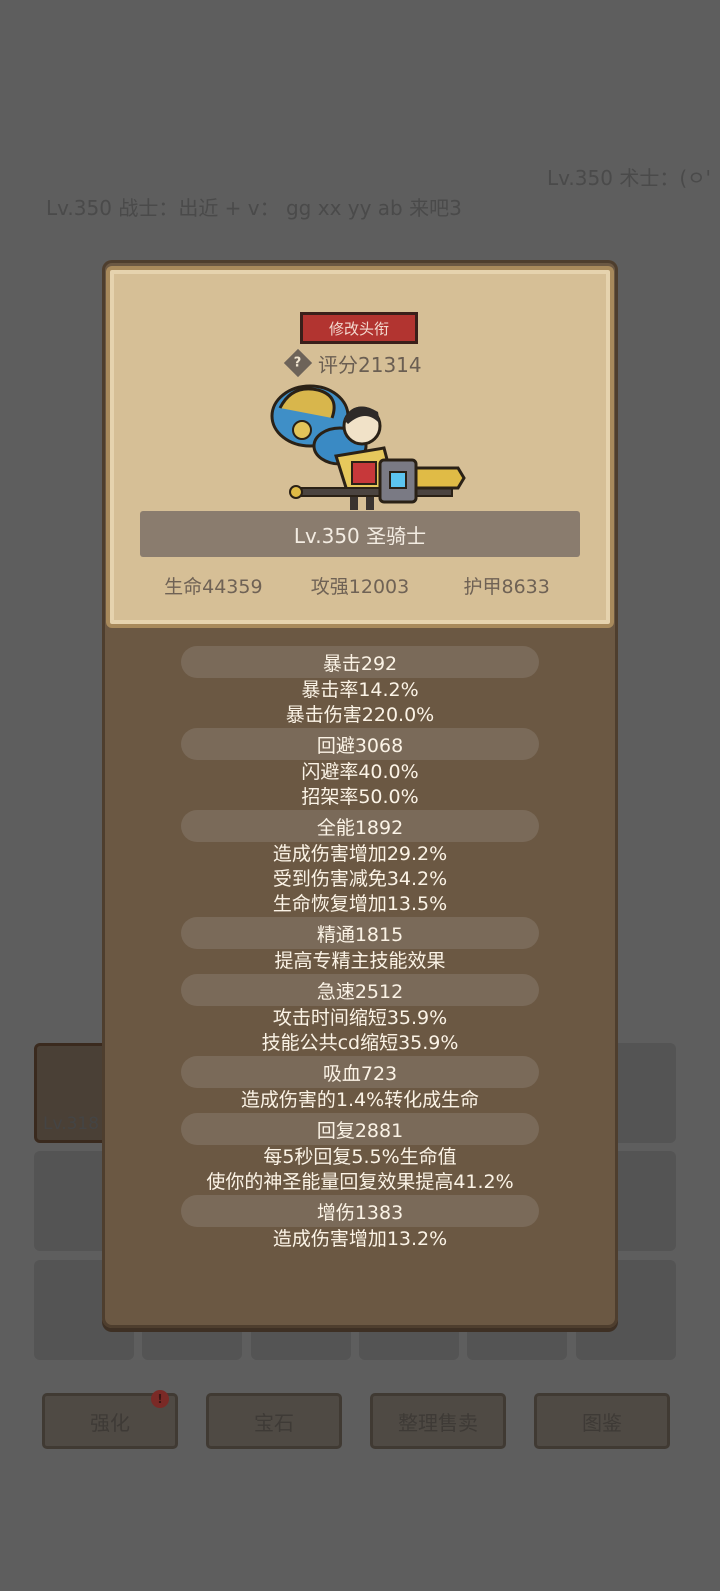 The width and height of the screenshot is (720, 1591). I want to click on stat-line: 暴击率14.2%, so click(360, 690).